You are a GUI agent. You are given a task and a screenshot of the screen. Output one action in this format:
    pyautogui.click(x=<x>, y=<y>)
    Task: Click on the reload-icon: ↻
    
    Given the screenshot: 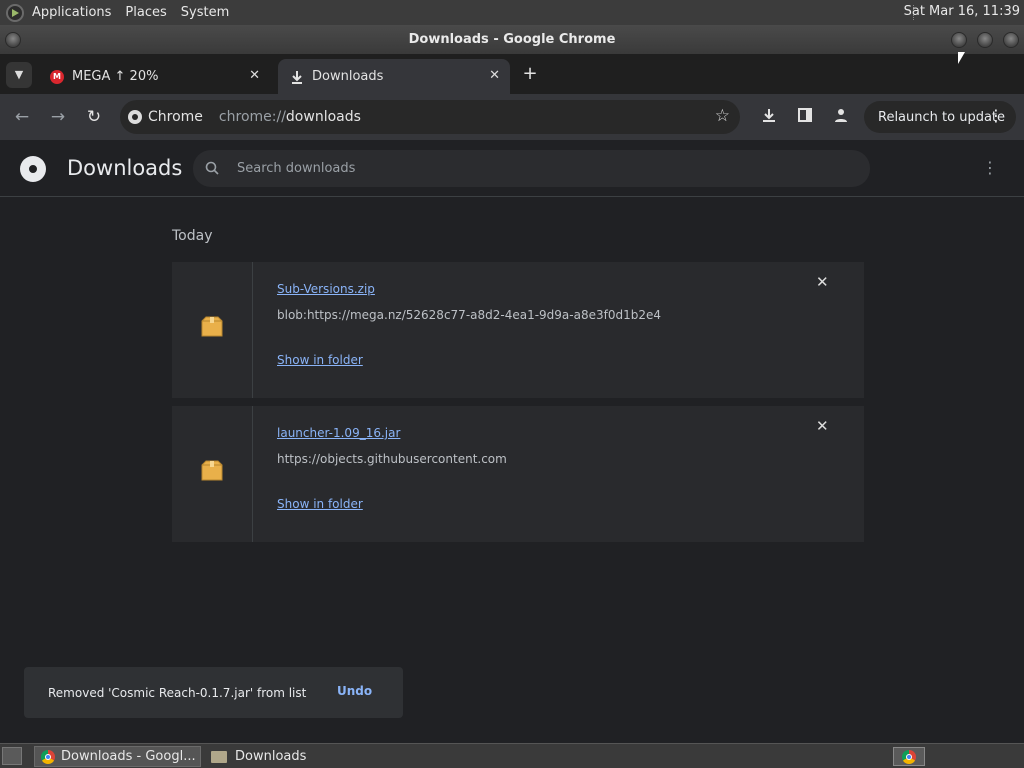 What is the action you would take?
    pyautogui.click(x=94, y=117)
    